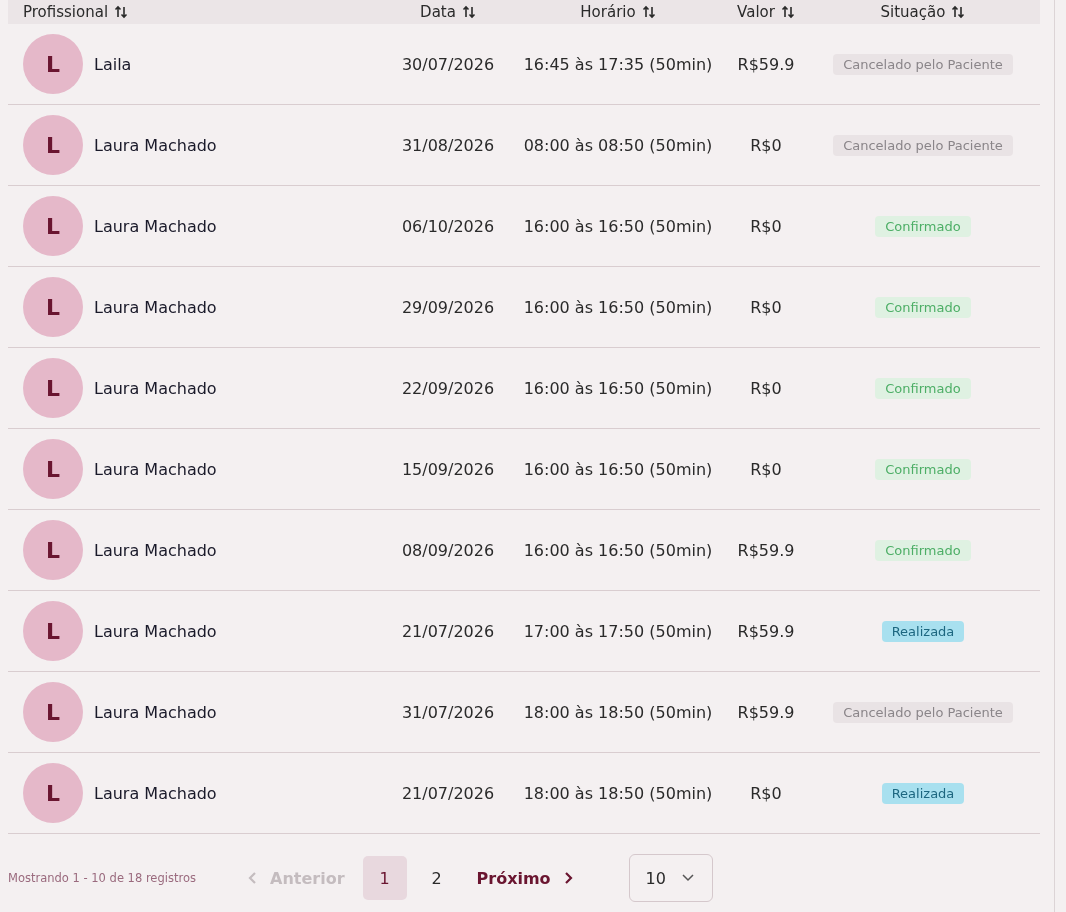 The image size is (1066, 912). Describe the element at coordinates (618, 145) in the screenshot. I see `time-cell: 08:00 às 08:50 (50min)` at that location.